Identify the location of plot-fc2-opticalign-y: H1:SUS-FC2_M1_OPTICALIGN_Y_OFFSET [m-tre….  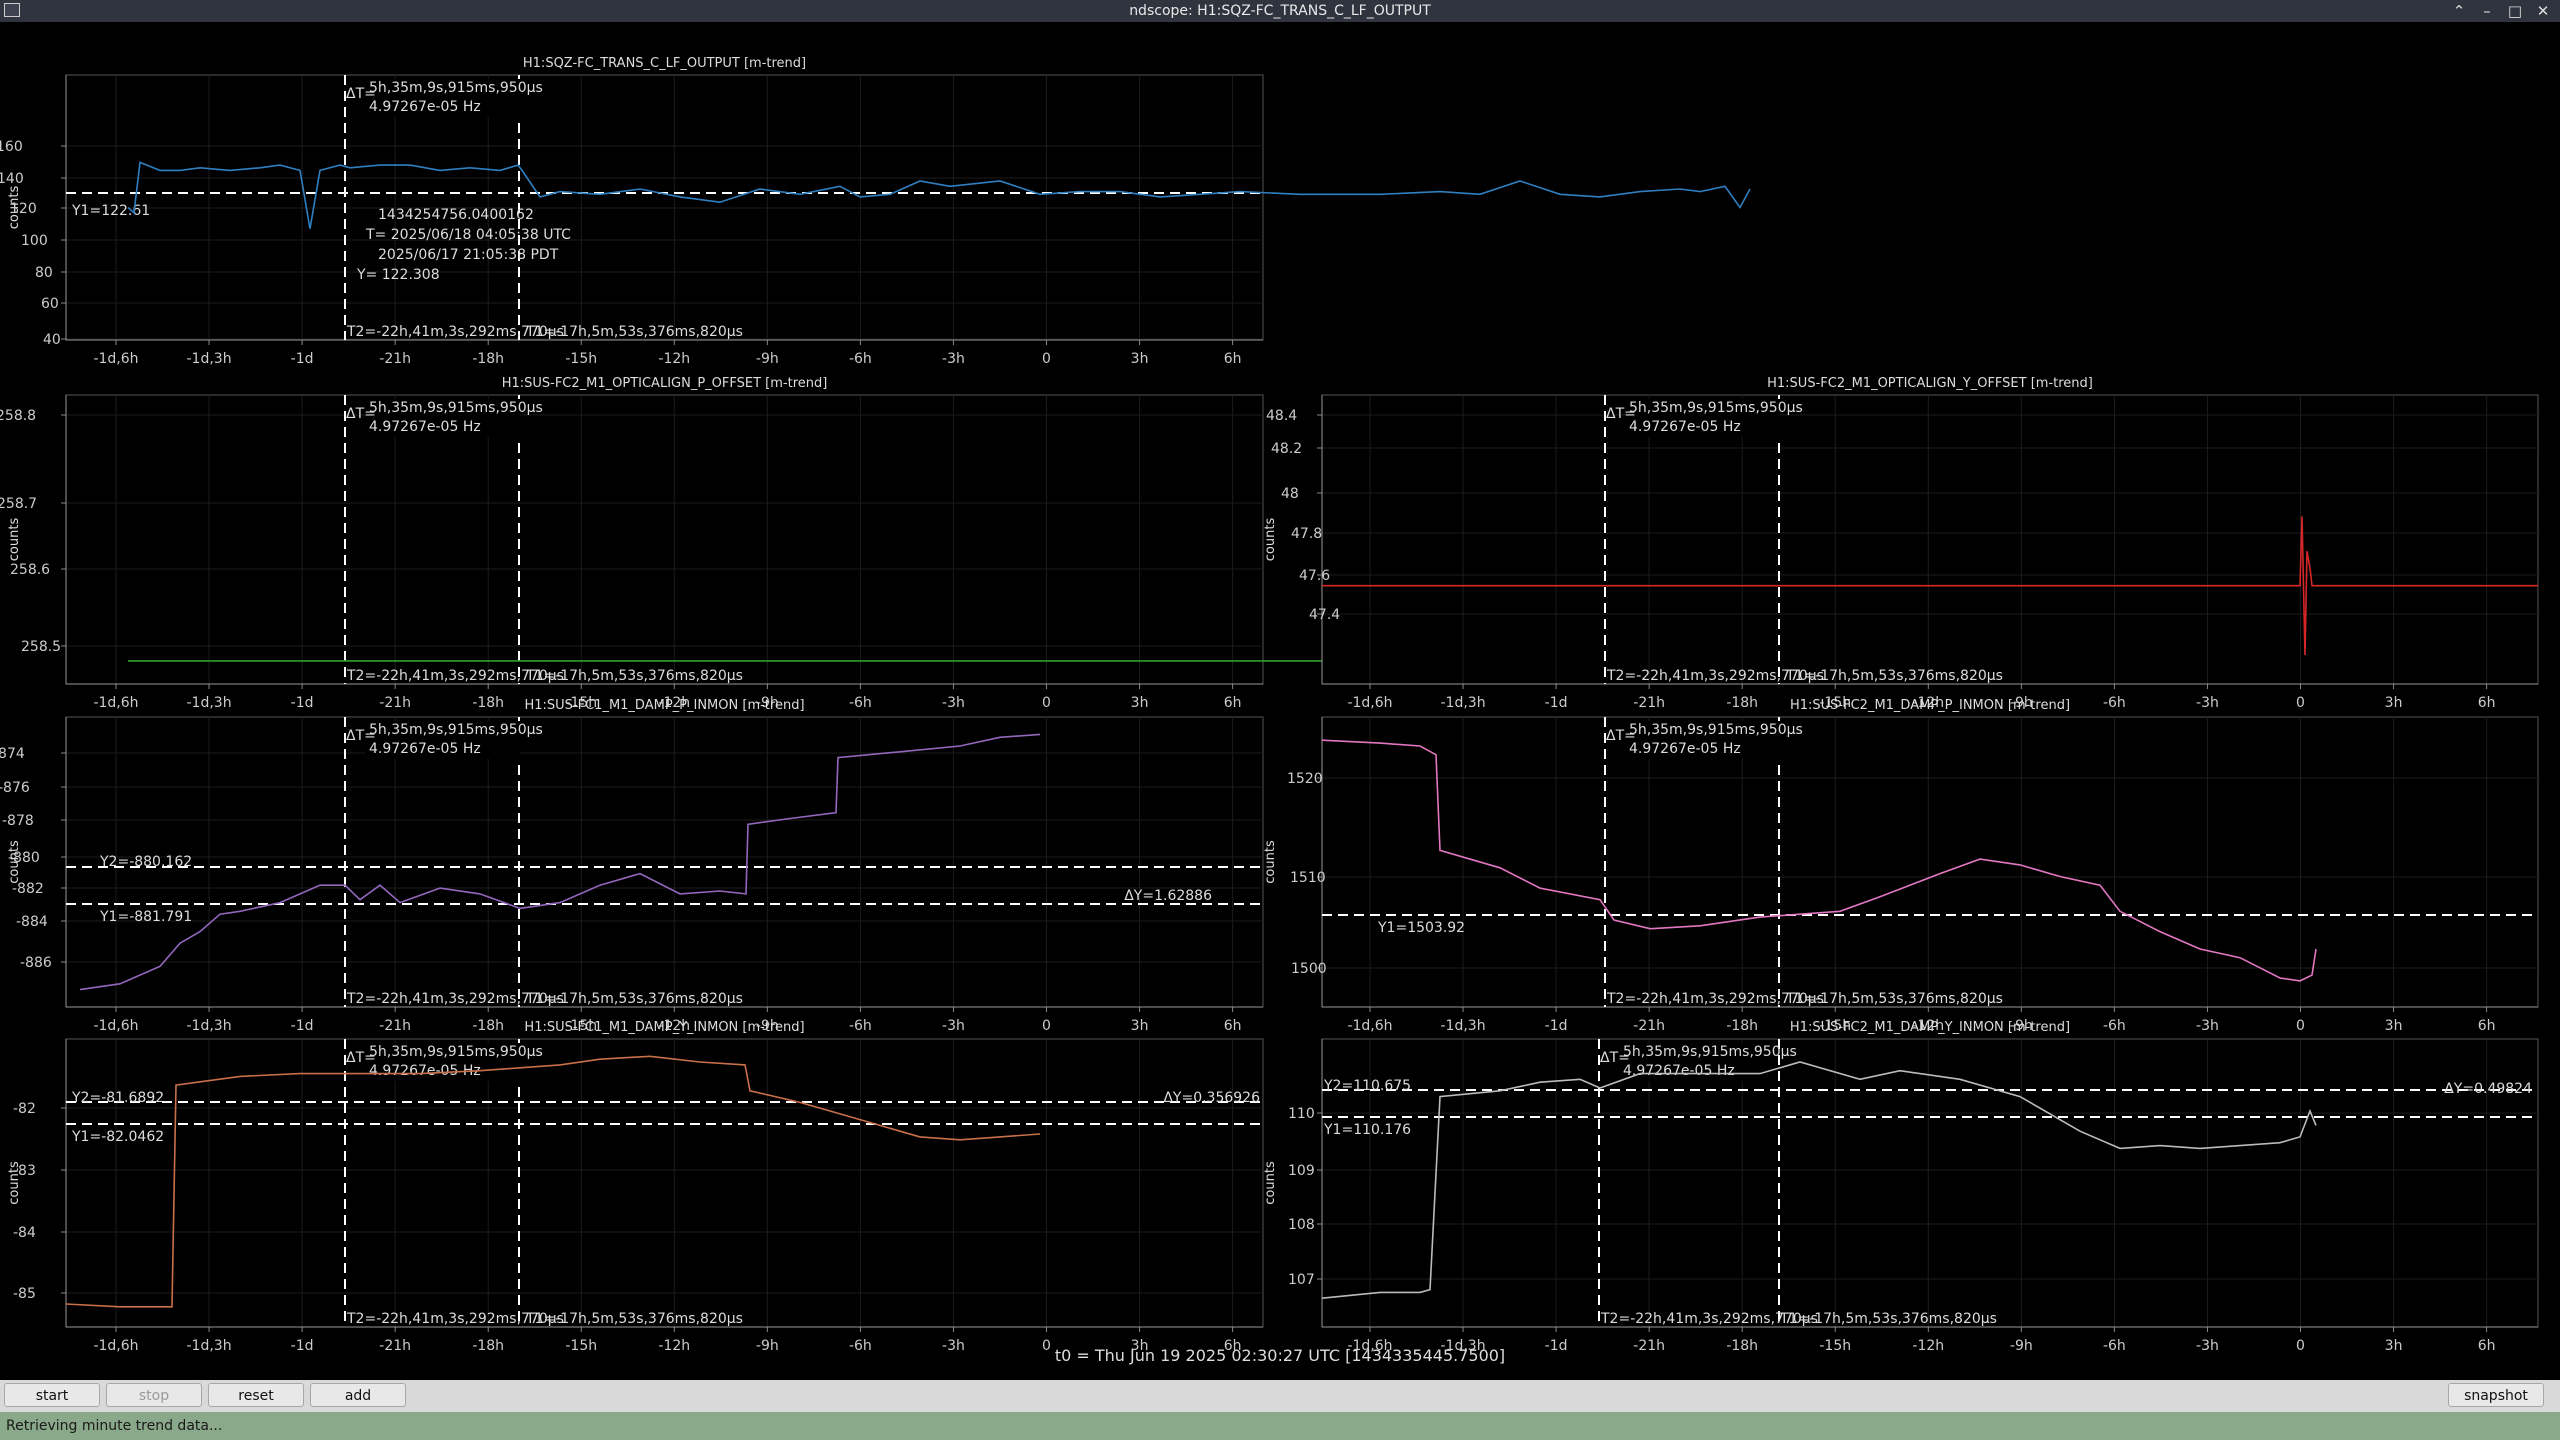
(1901, 543).